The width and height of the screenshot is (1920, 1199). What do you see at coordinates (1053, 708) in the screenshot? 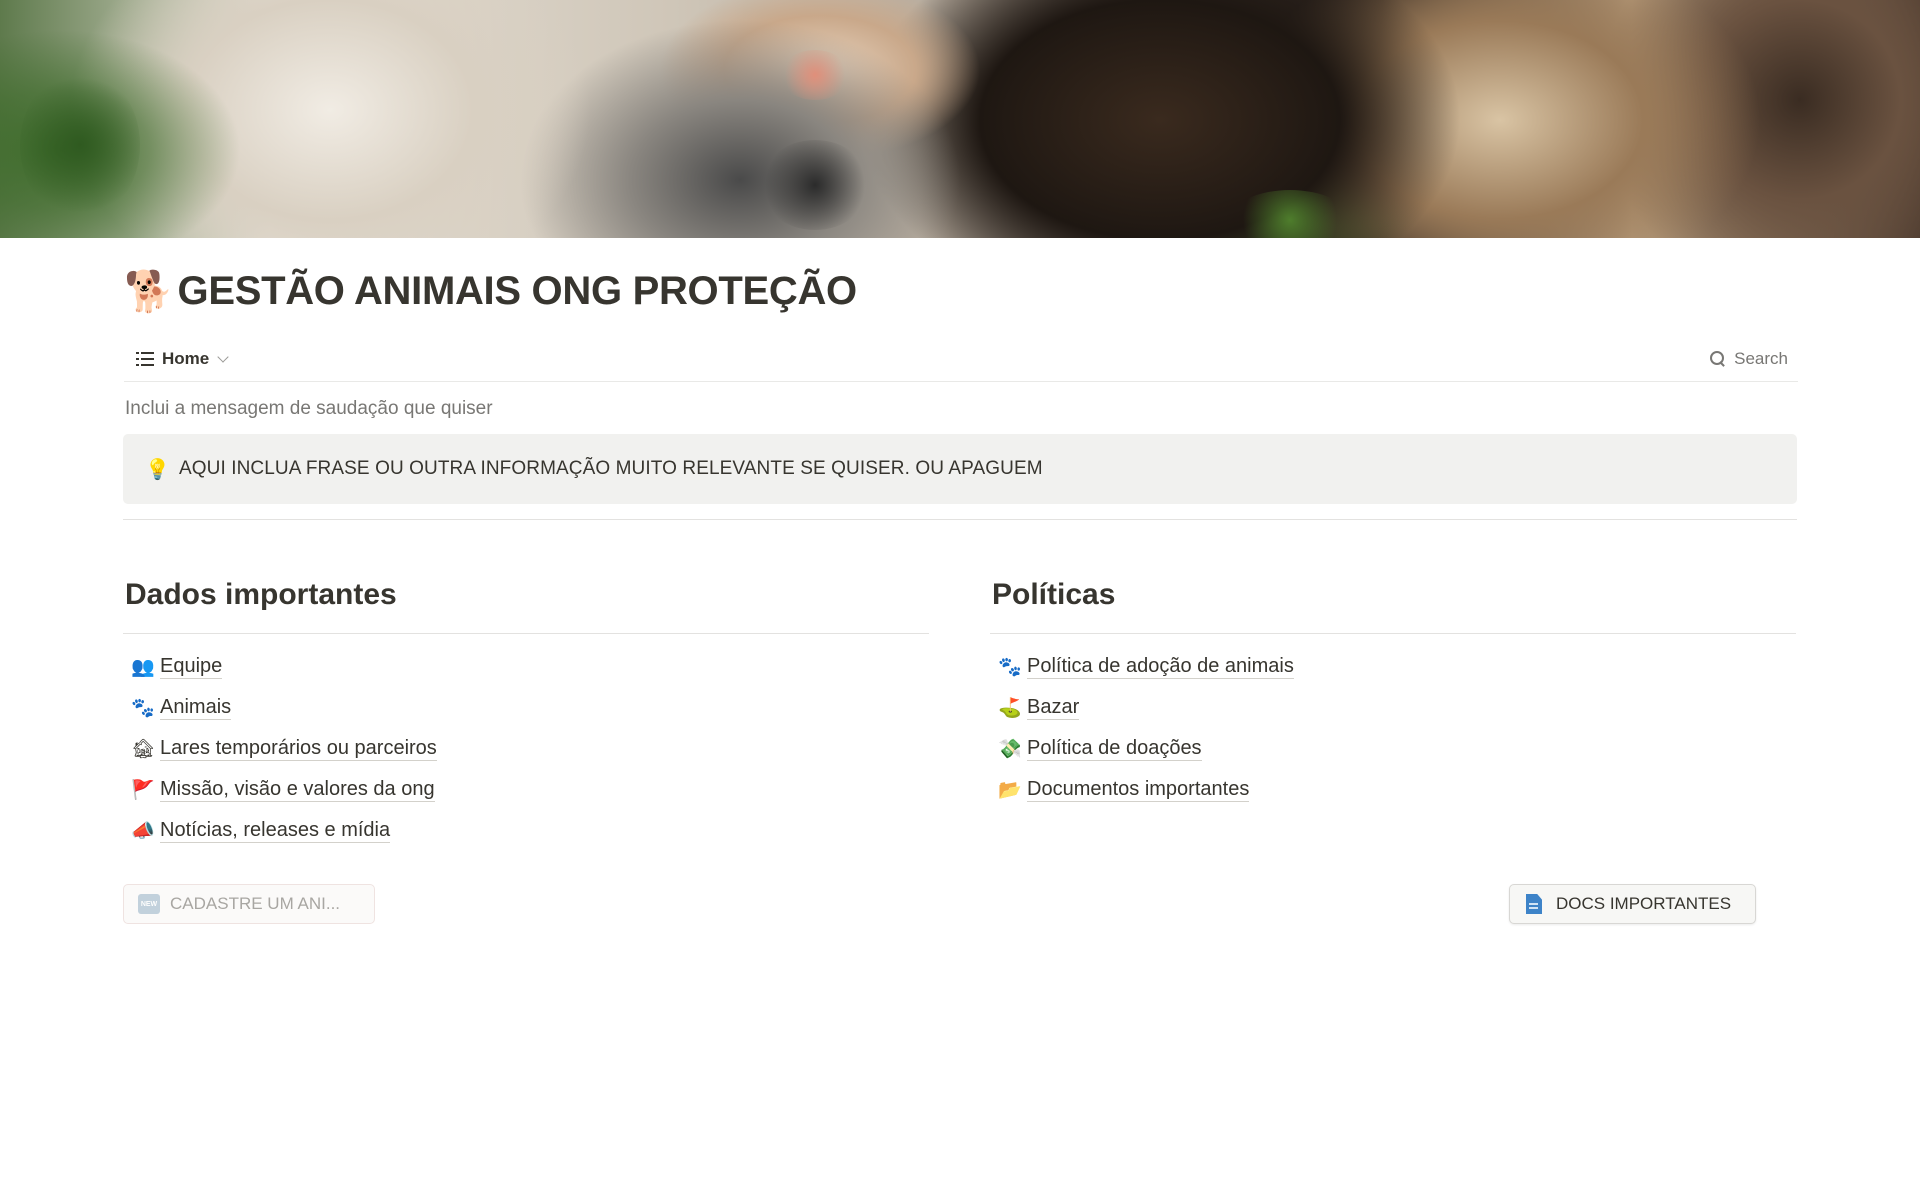
I see `page-link-label: Bazar` at bounding box center [1053, 708].